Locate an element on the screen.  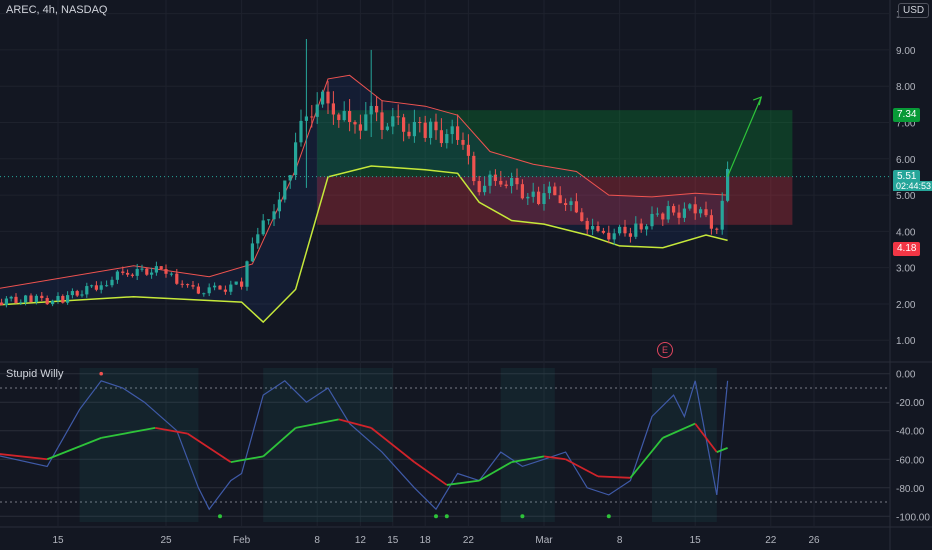
time-axis-tick-label: 26 is located at coordinates (814, 540).